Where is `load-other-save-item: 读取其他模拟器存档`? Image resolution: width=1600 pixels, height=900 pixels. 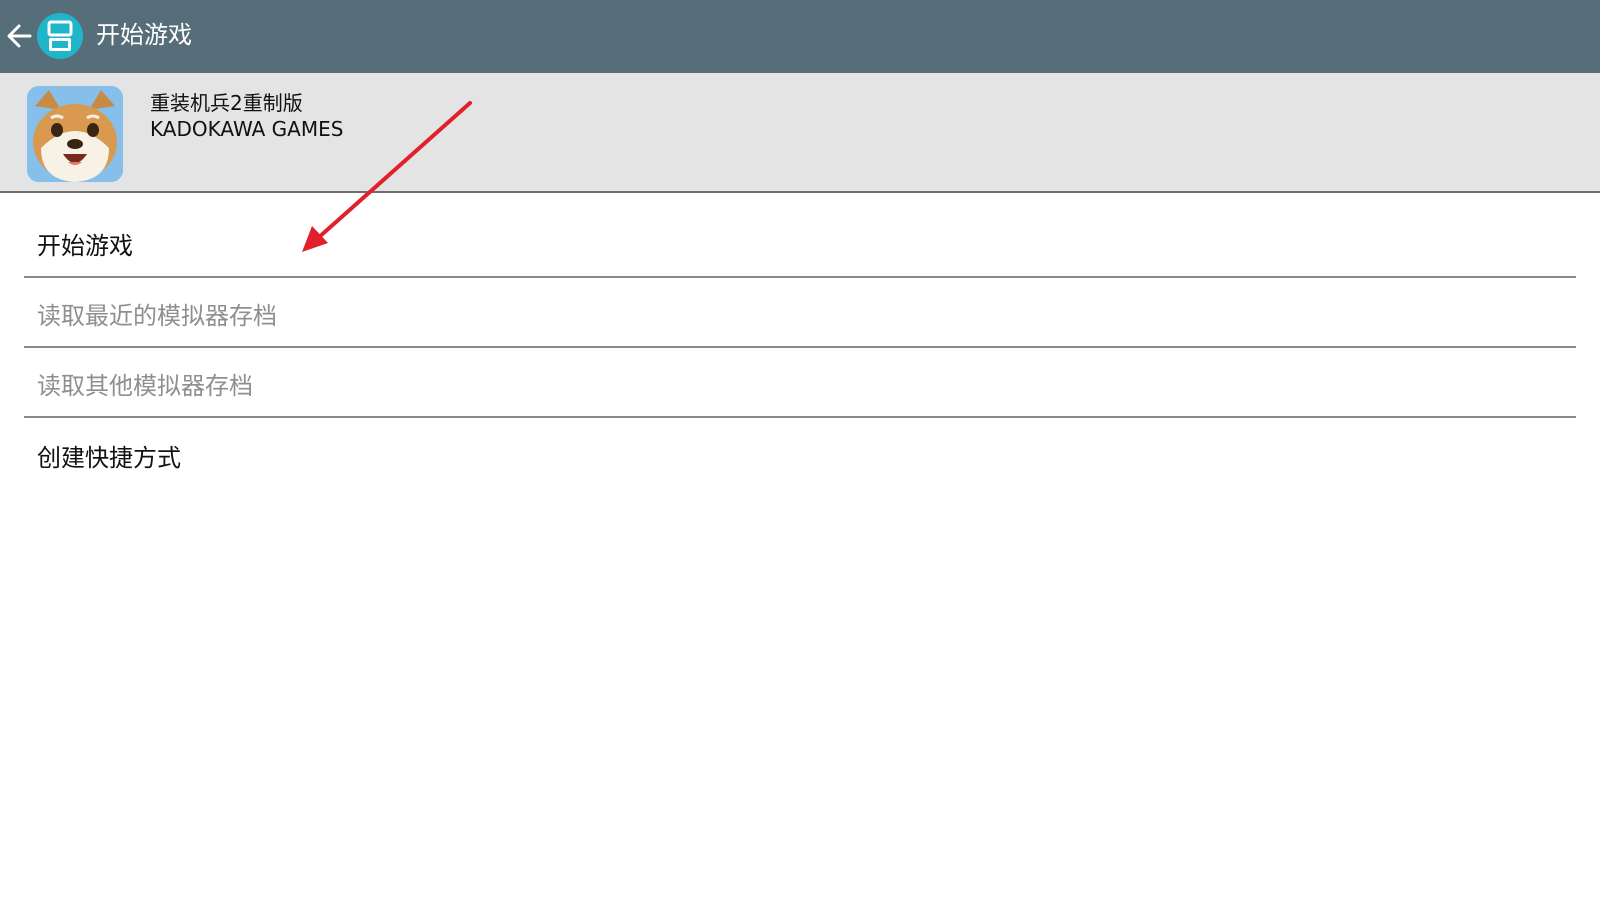
load-other-save-item: 读取其他模拟器存档 is located at coordinates (800, 383).